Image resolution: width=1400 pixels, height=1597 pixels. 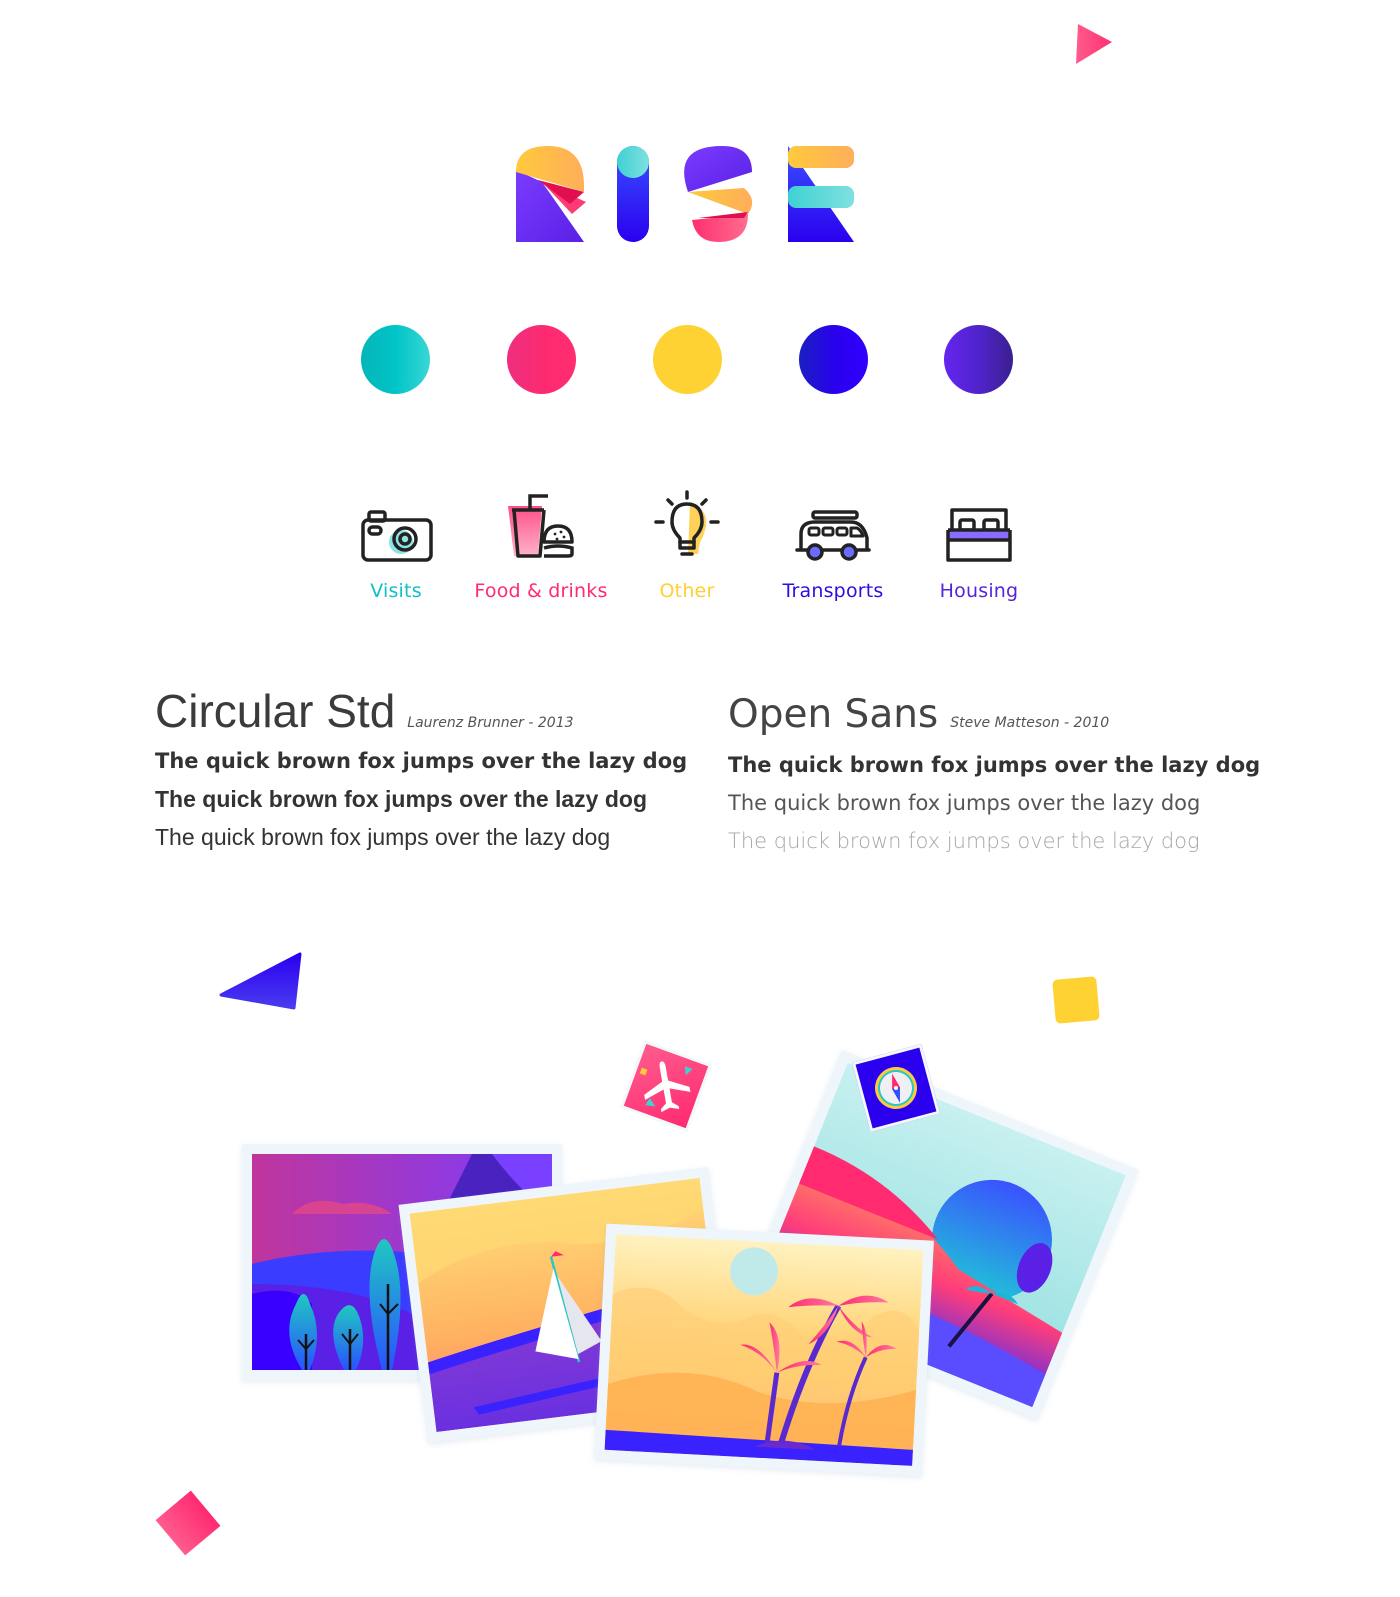 I want to click on logo-letter-e, so click(x=821, y=194).